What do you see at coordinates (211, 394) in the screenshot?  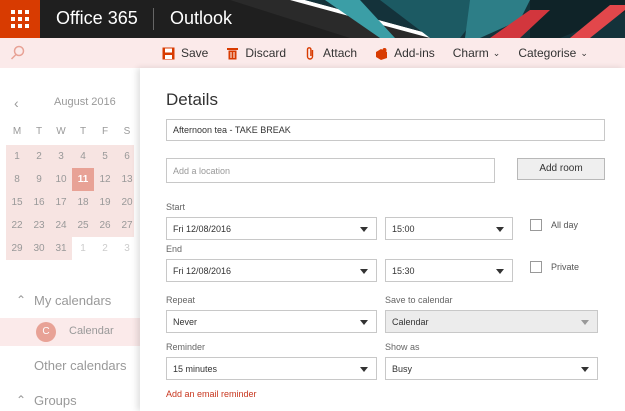 I see `add-email-reminder-link: Add an email reminder` at bounding box center [211, 394].